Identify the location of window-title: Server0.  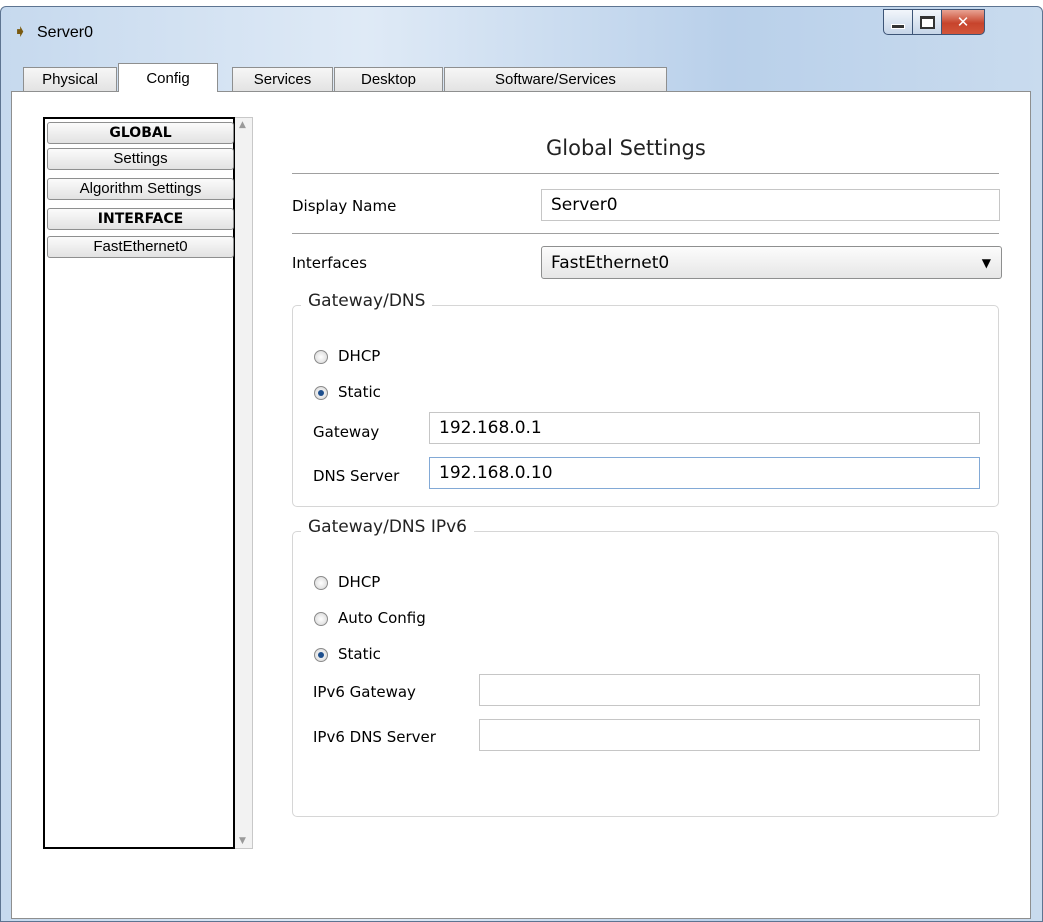
(65, 32).